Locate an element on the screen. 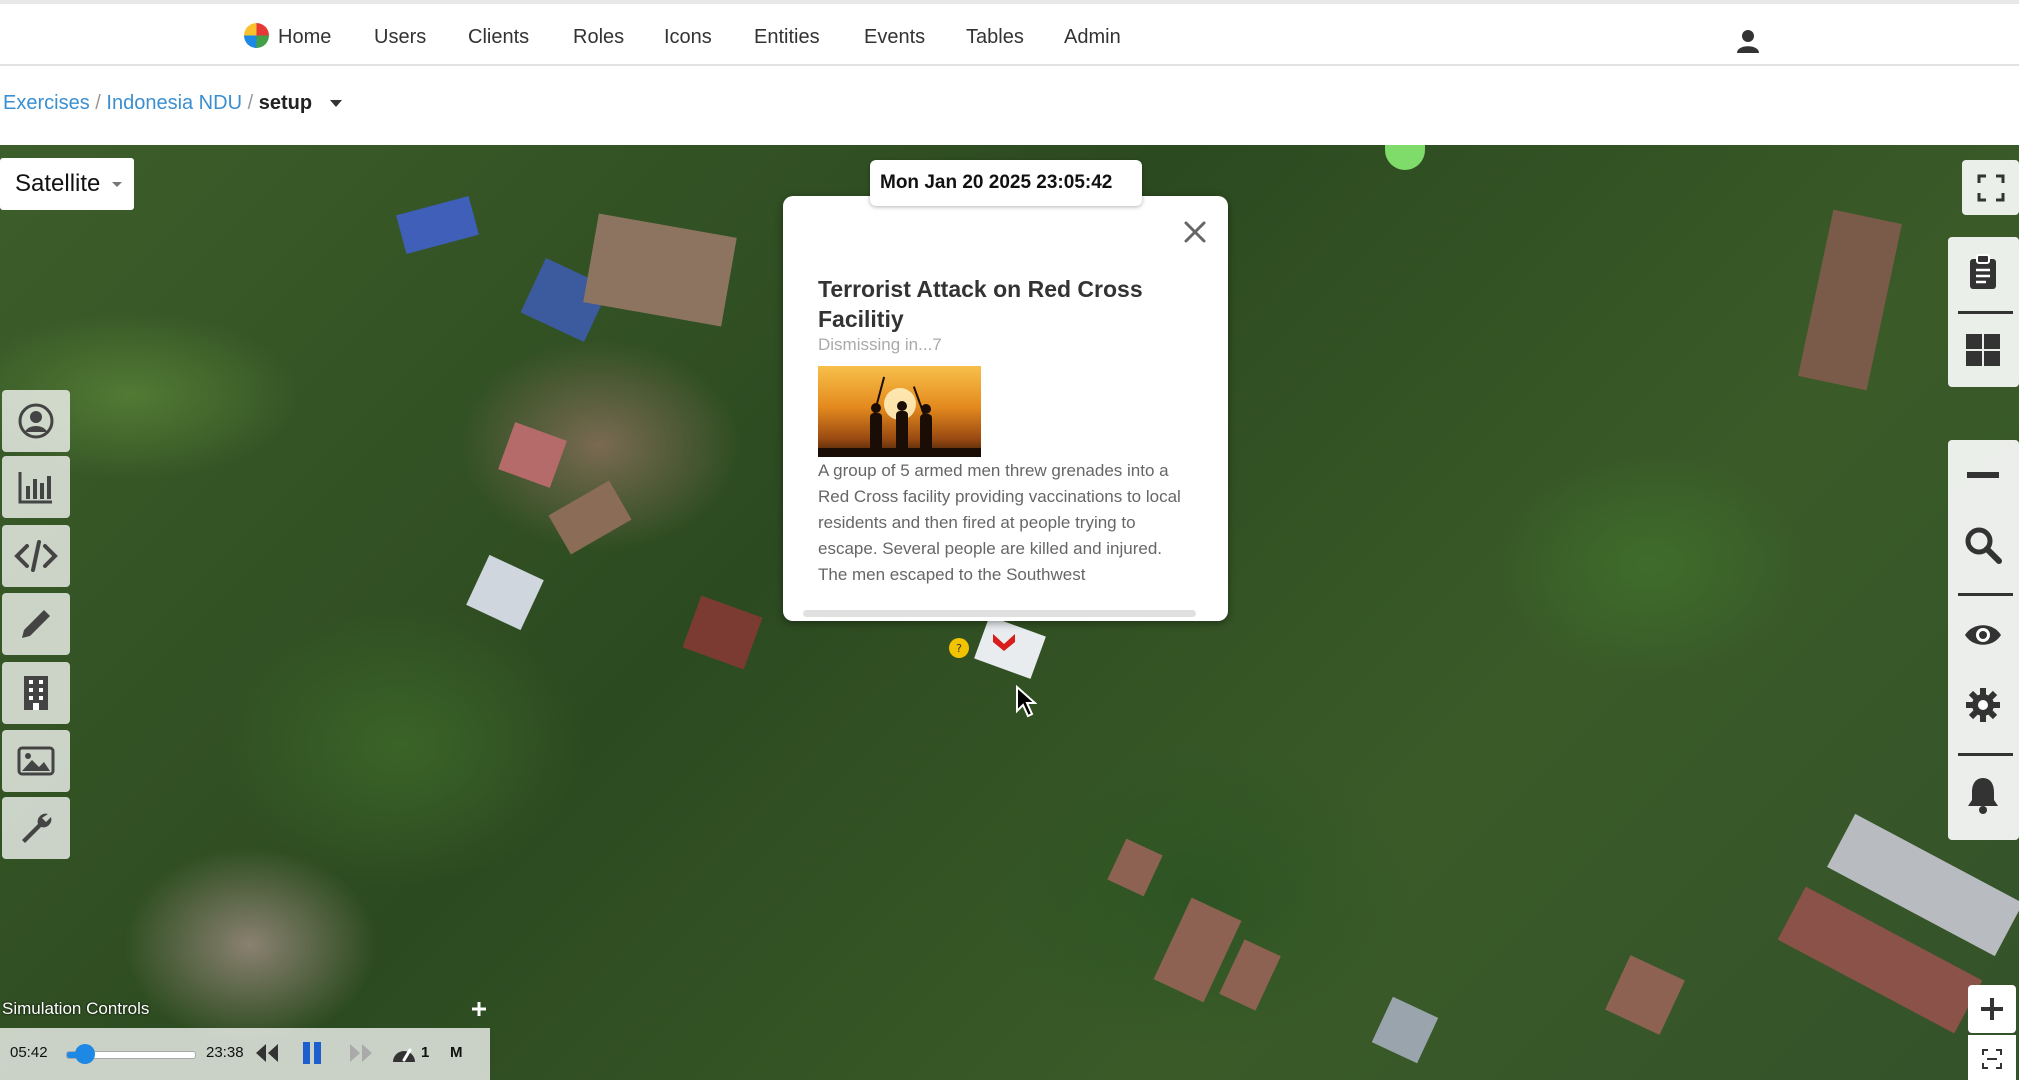  bell-icon is located at coordinates (1983, 796).